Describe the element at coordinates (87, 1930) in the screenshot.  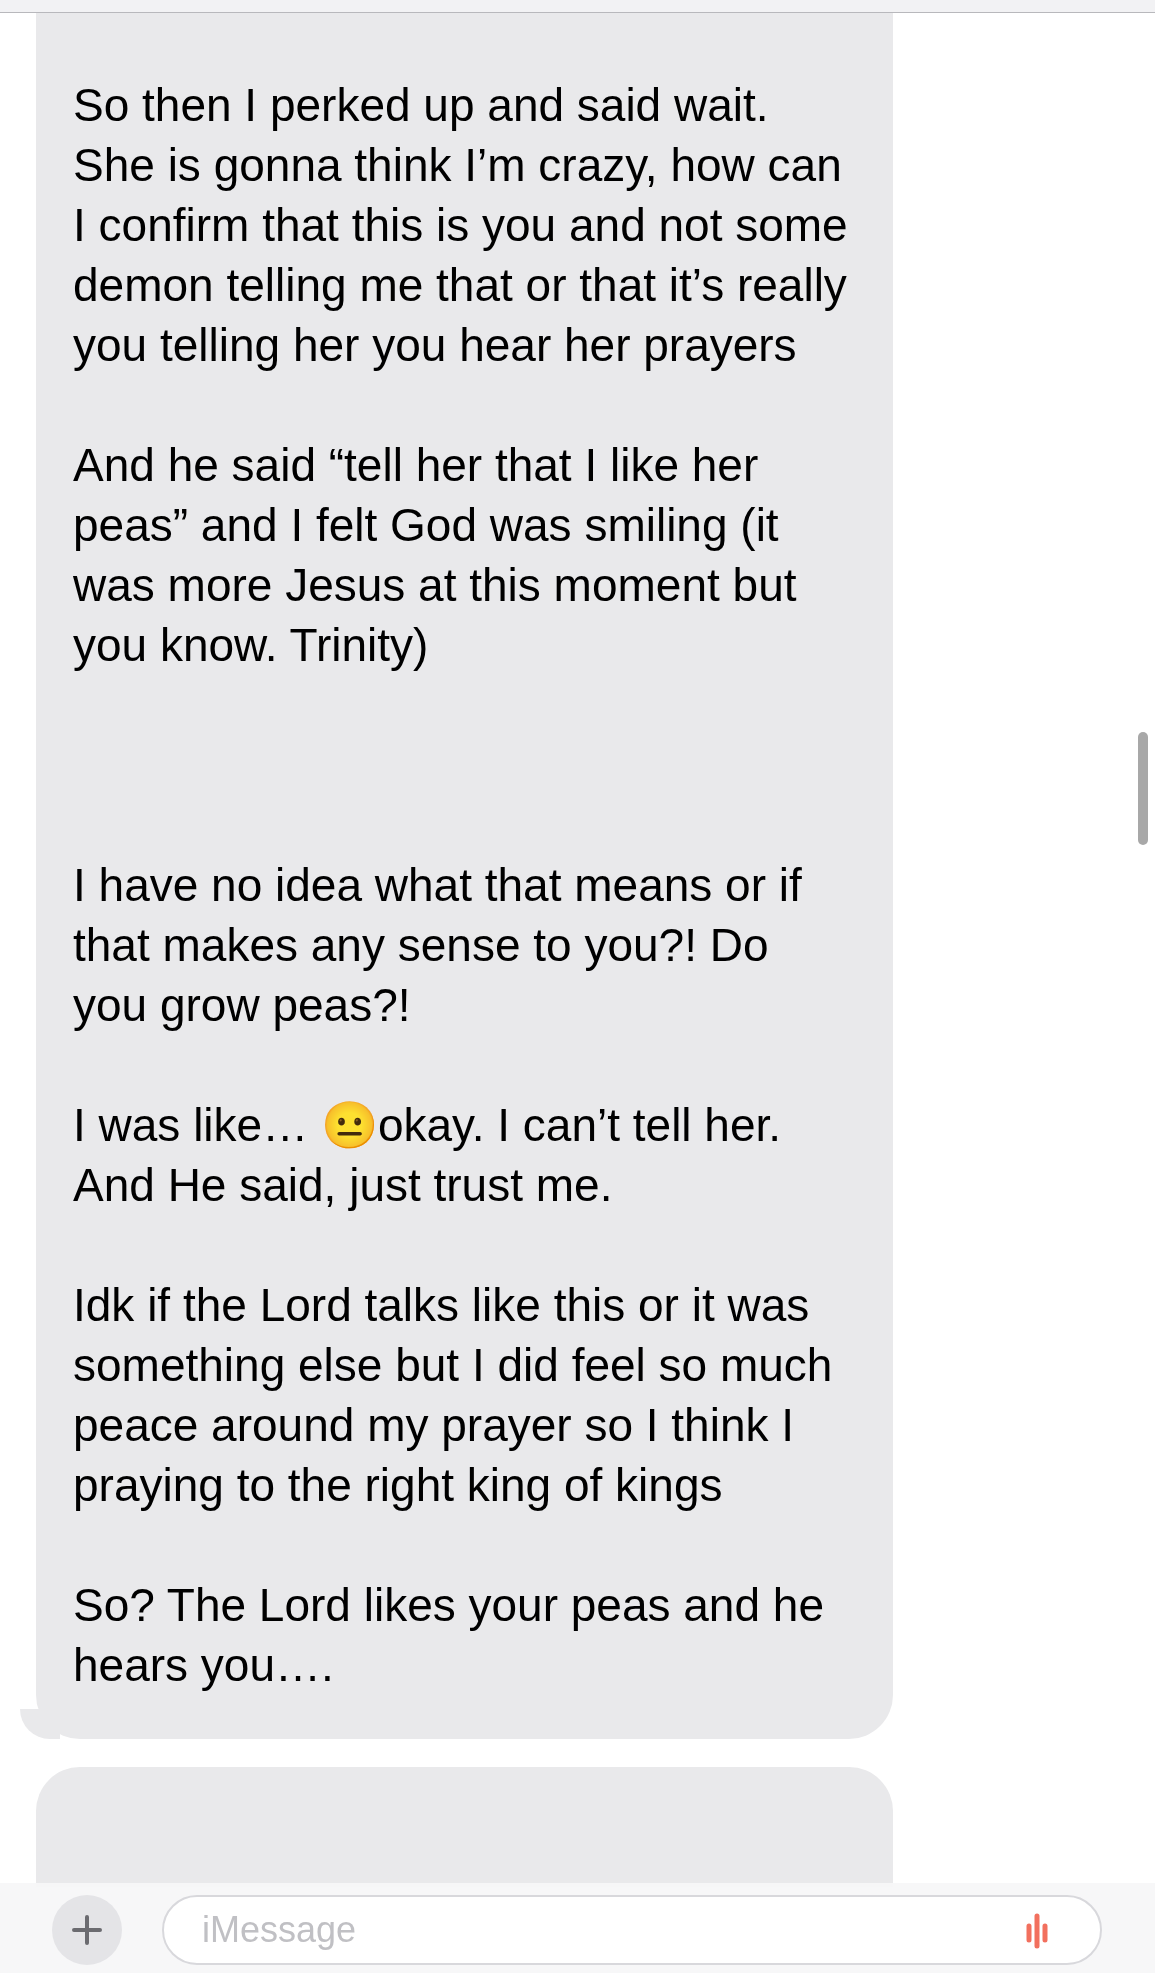
I see `plus-icon` at that location.